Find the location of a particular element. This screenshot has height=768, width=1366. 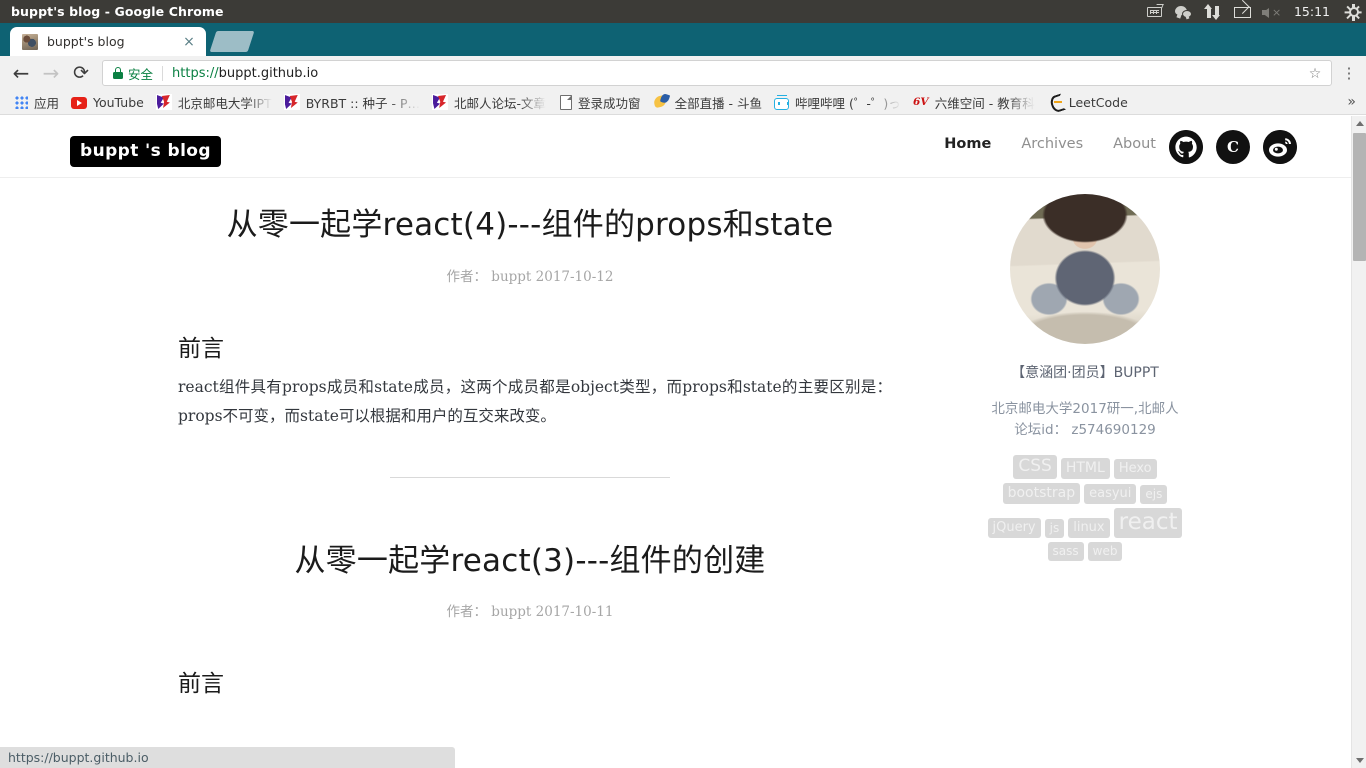

utorrent-bird-icon is located at coordinates (291, 102).